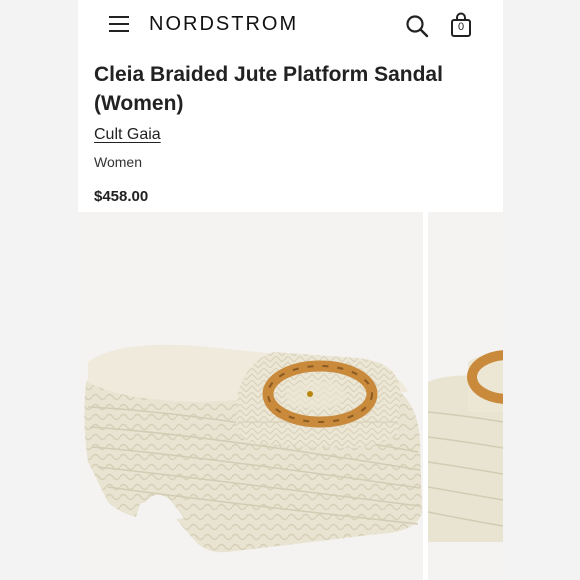  I want to click on left-margin, so click(39, 290).